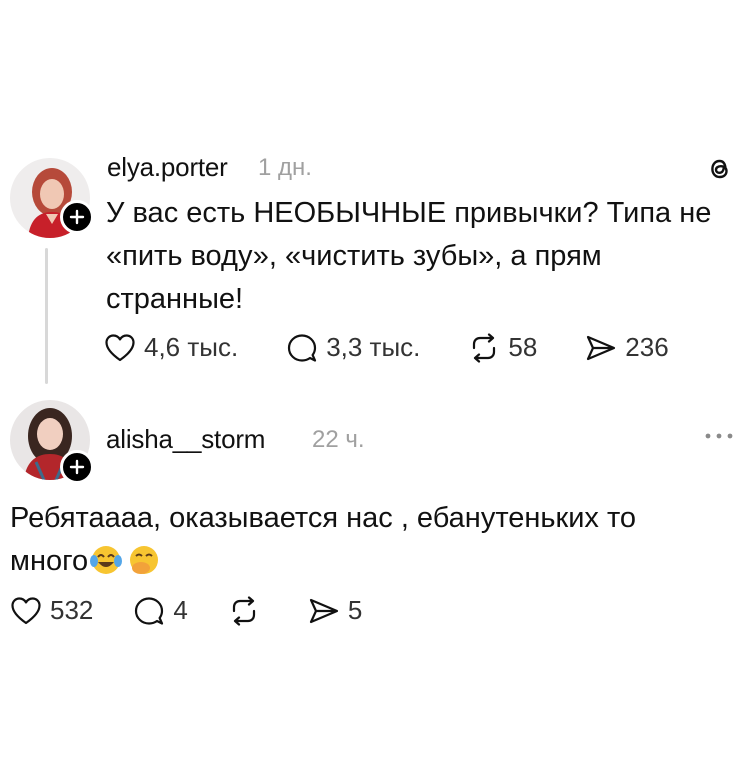 The width and height of the screenshot is (753, 778). Describe the element at coordinates (72, 610) in the screenshot. I see `like-count: 532` at that location.